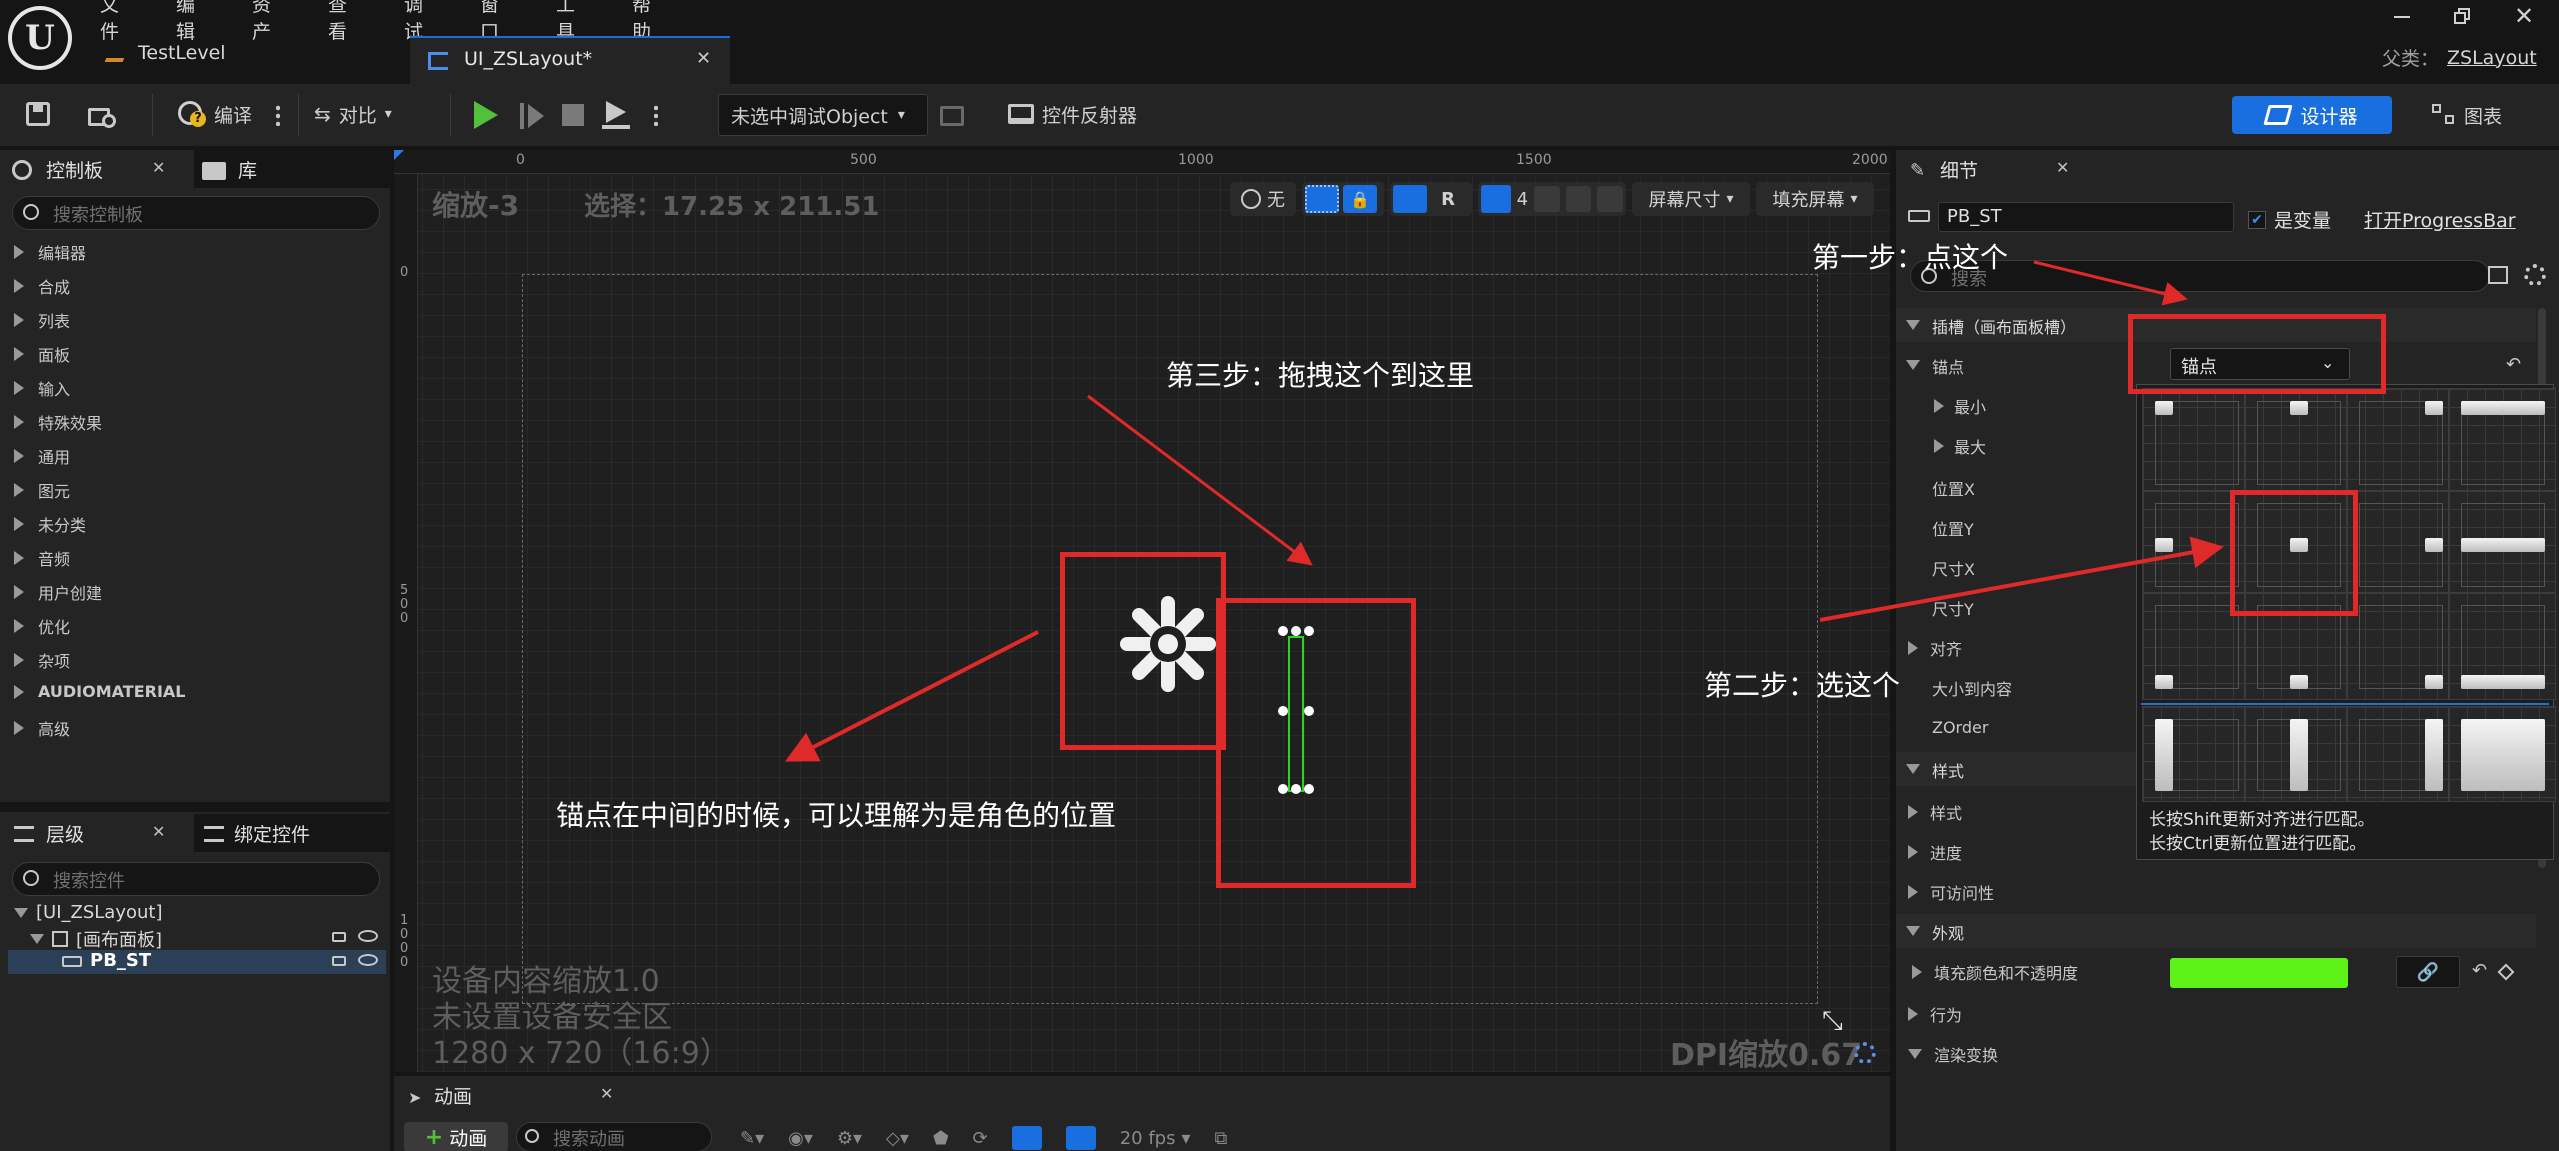 This screenshot has width=2559, height=1151. Describe the element at coordinates (1320, 375) in the screenshot. I see `annotation-step3: 第三步：拖拽这个到这里` at that location.